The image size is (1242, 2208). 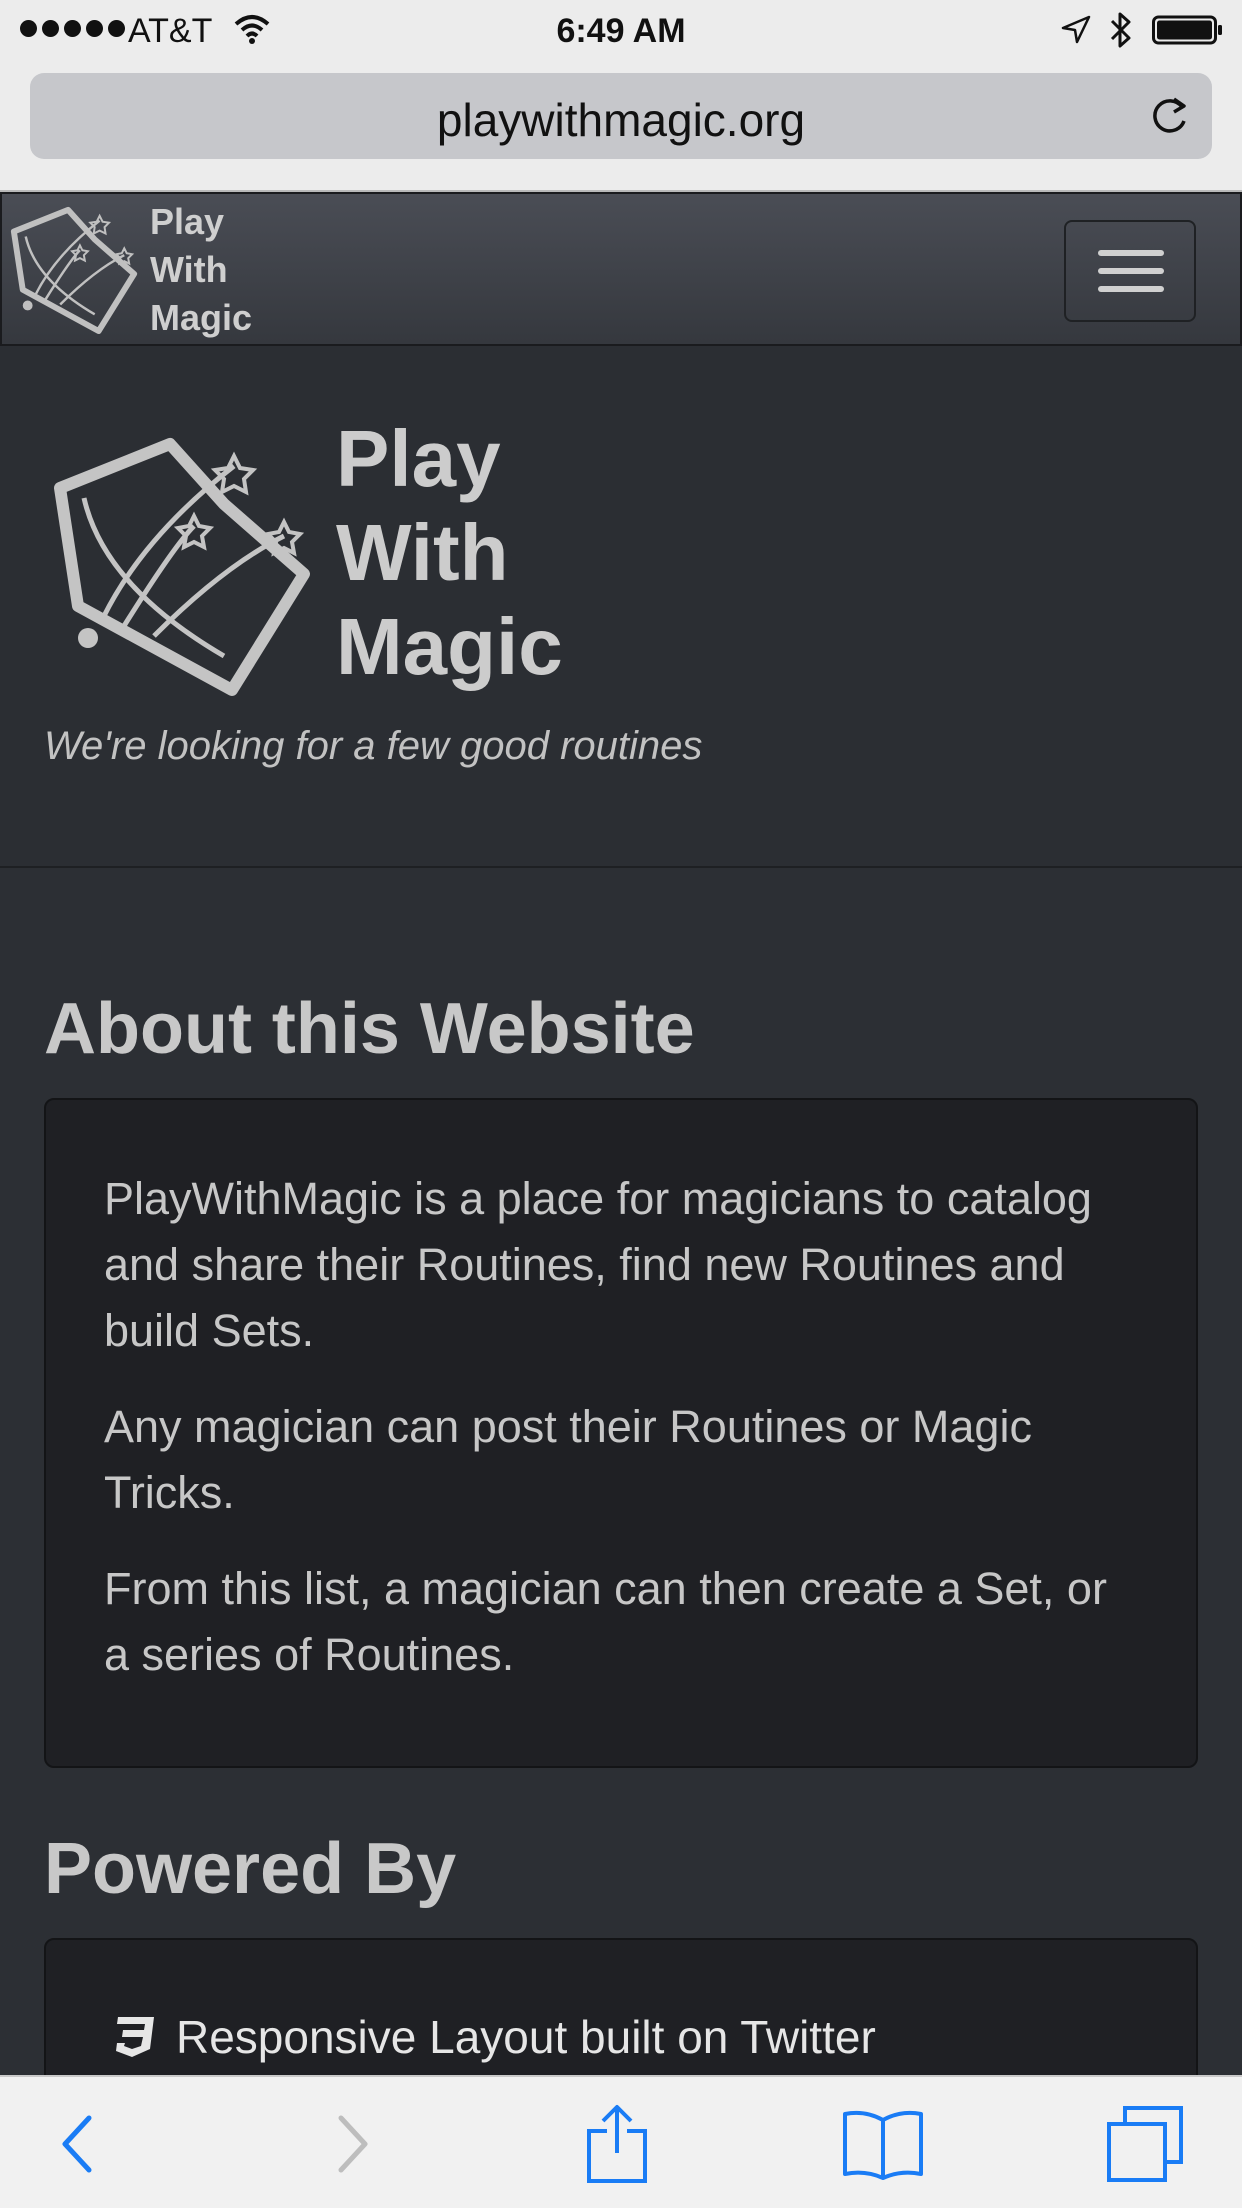 What do you see at coordinates (526, 2037) in the screenshot?
I see `powered-by-label: Responsive Layout built on Twitter` at bounding box center [526, 2037].